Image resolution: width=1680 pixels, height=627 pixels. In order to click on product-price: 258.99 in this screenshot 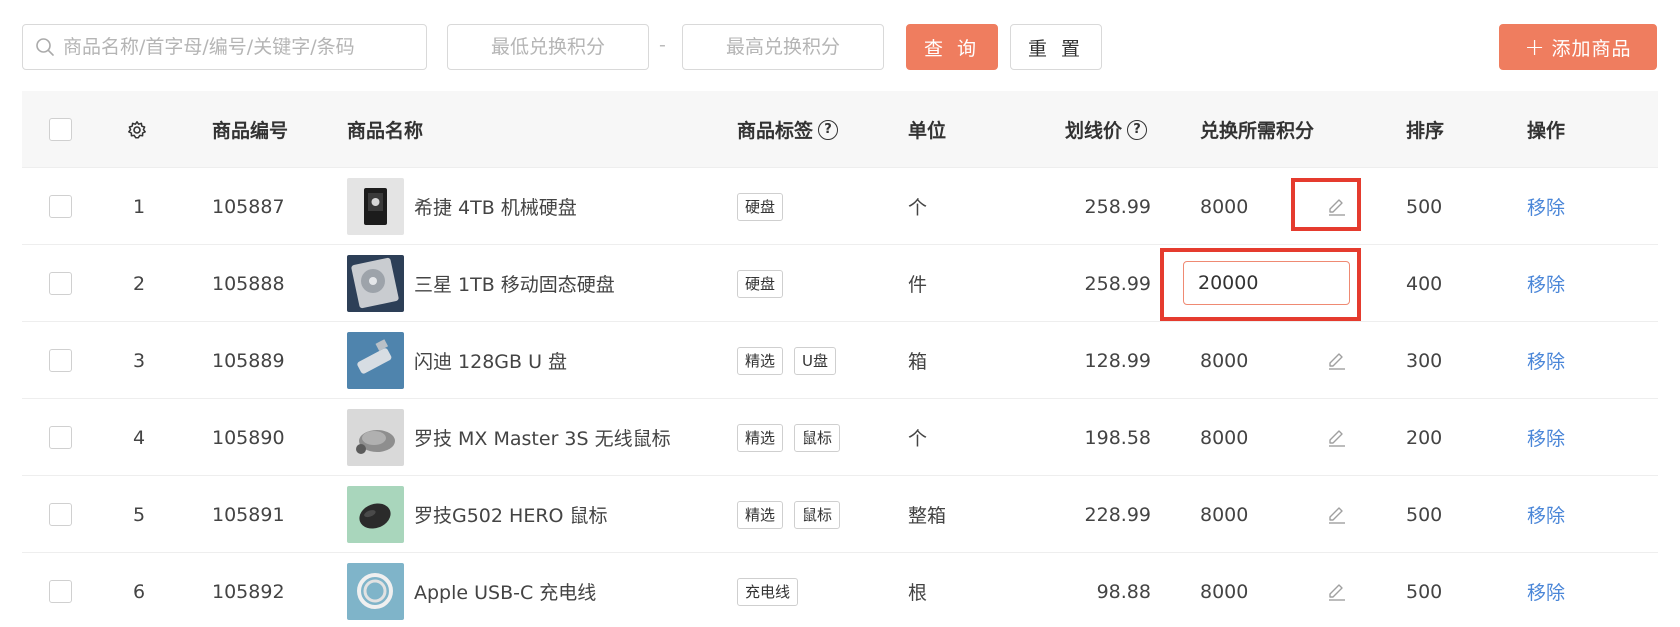, I will do `click(1117, 206)`.